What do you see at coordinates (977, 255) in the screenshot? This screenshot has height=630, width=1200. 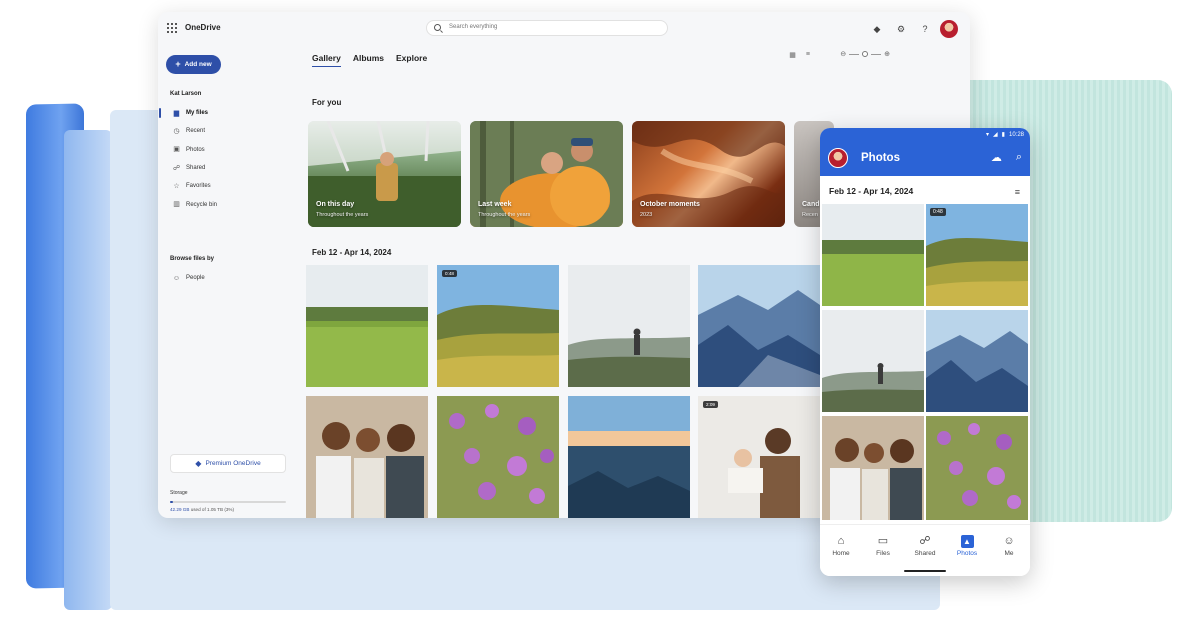 I see `phone-video: 0:48` at bounding box center [977, 255].